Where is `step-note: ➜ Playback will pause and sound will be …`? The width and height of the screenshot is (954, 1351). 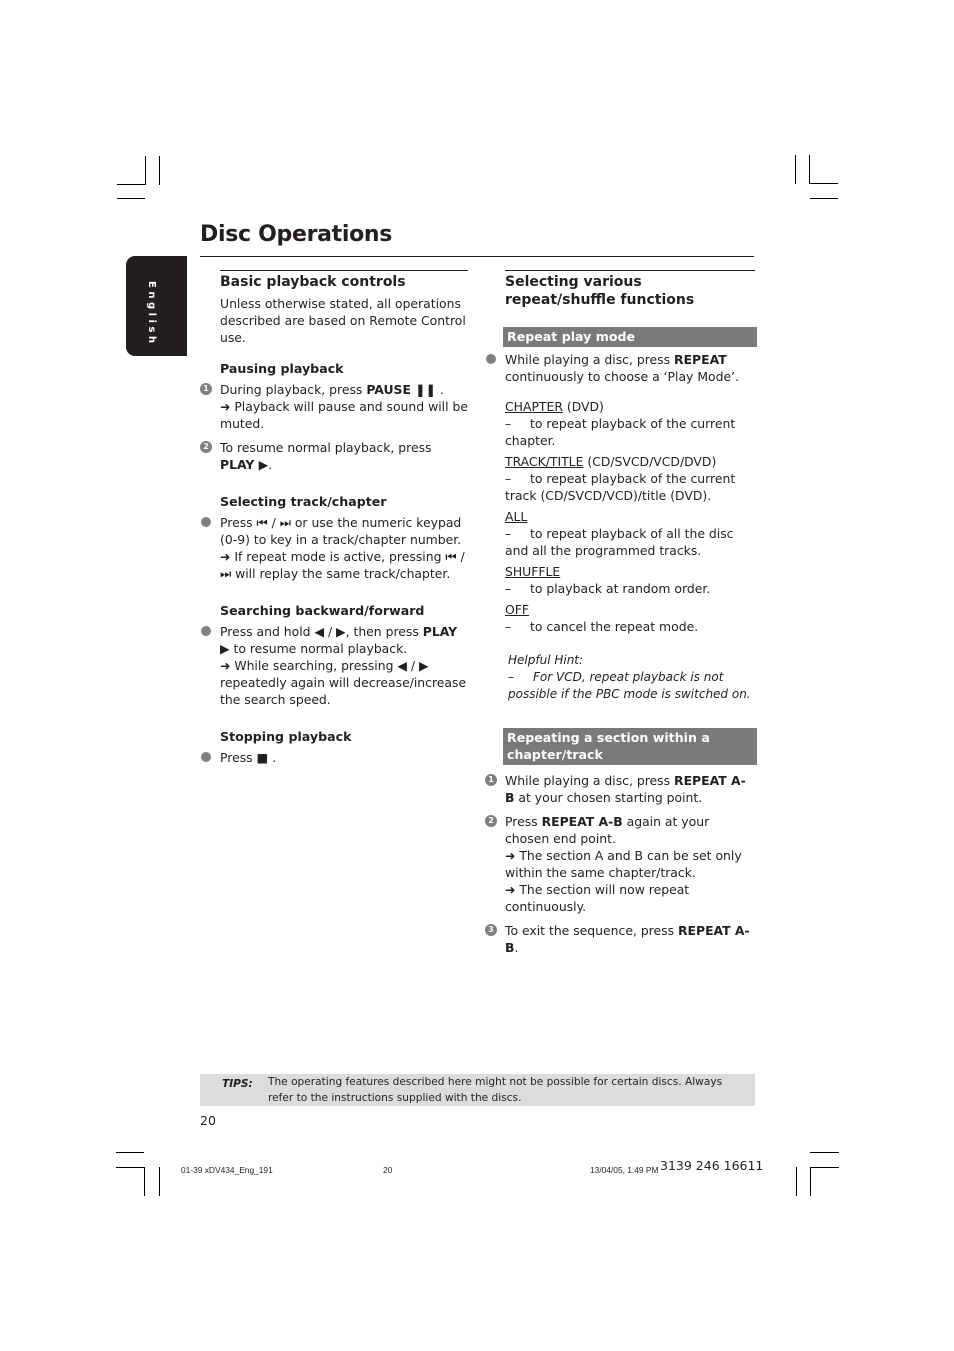
step-note: ➜ Playback will pause and sound will be … is located at coordinates (344, 415).